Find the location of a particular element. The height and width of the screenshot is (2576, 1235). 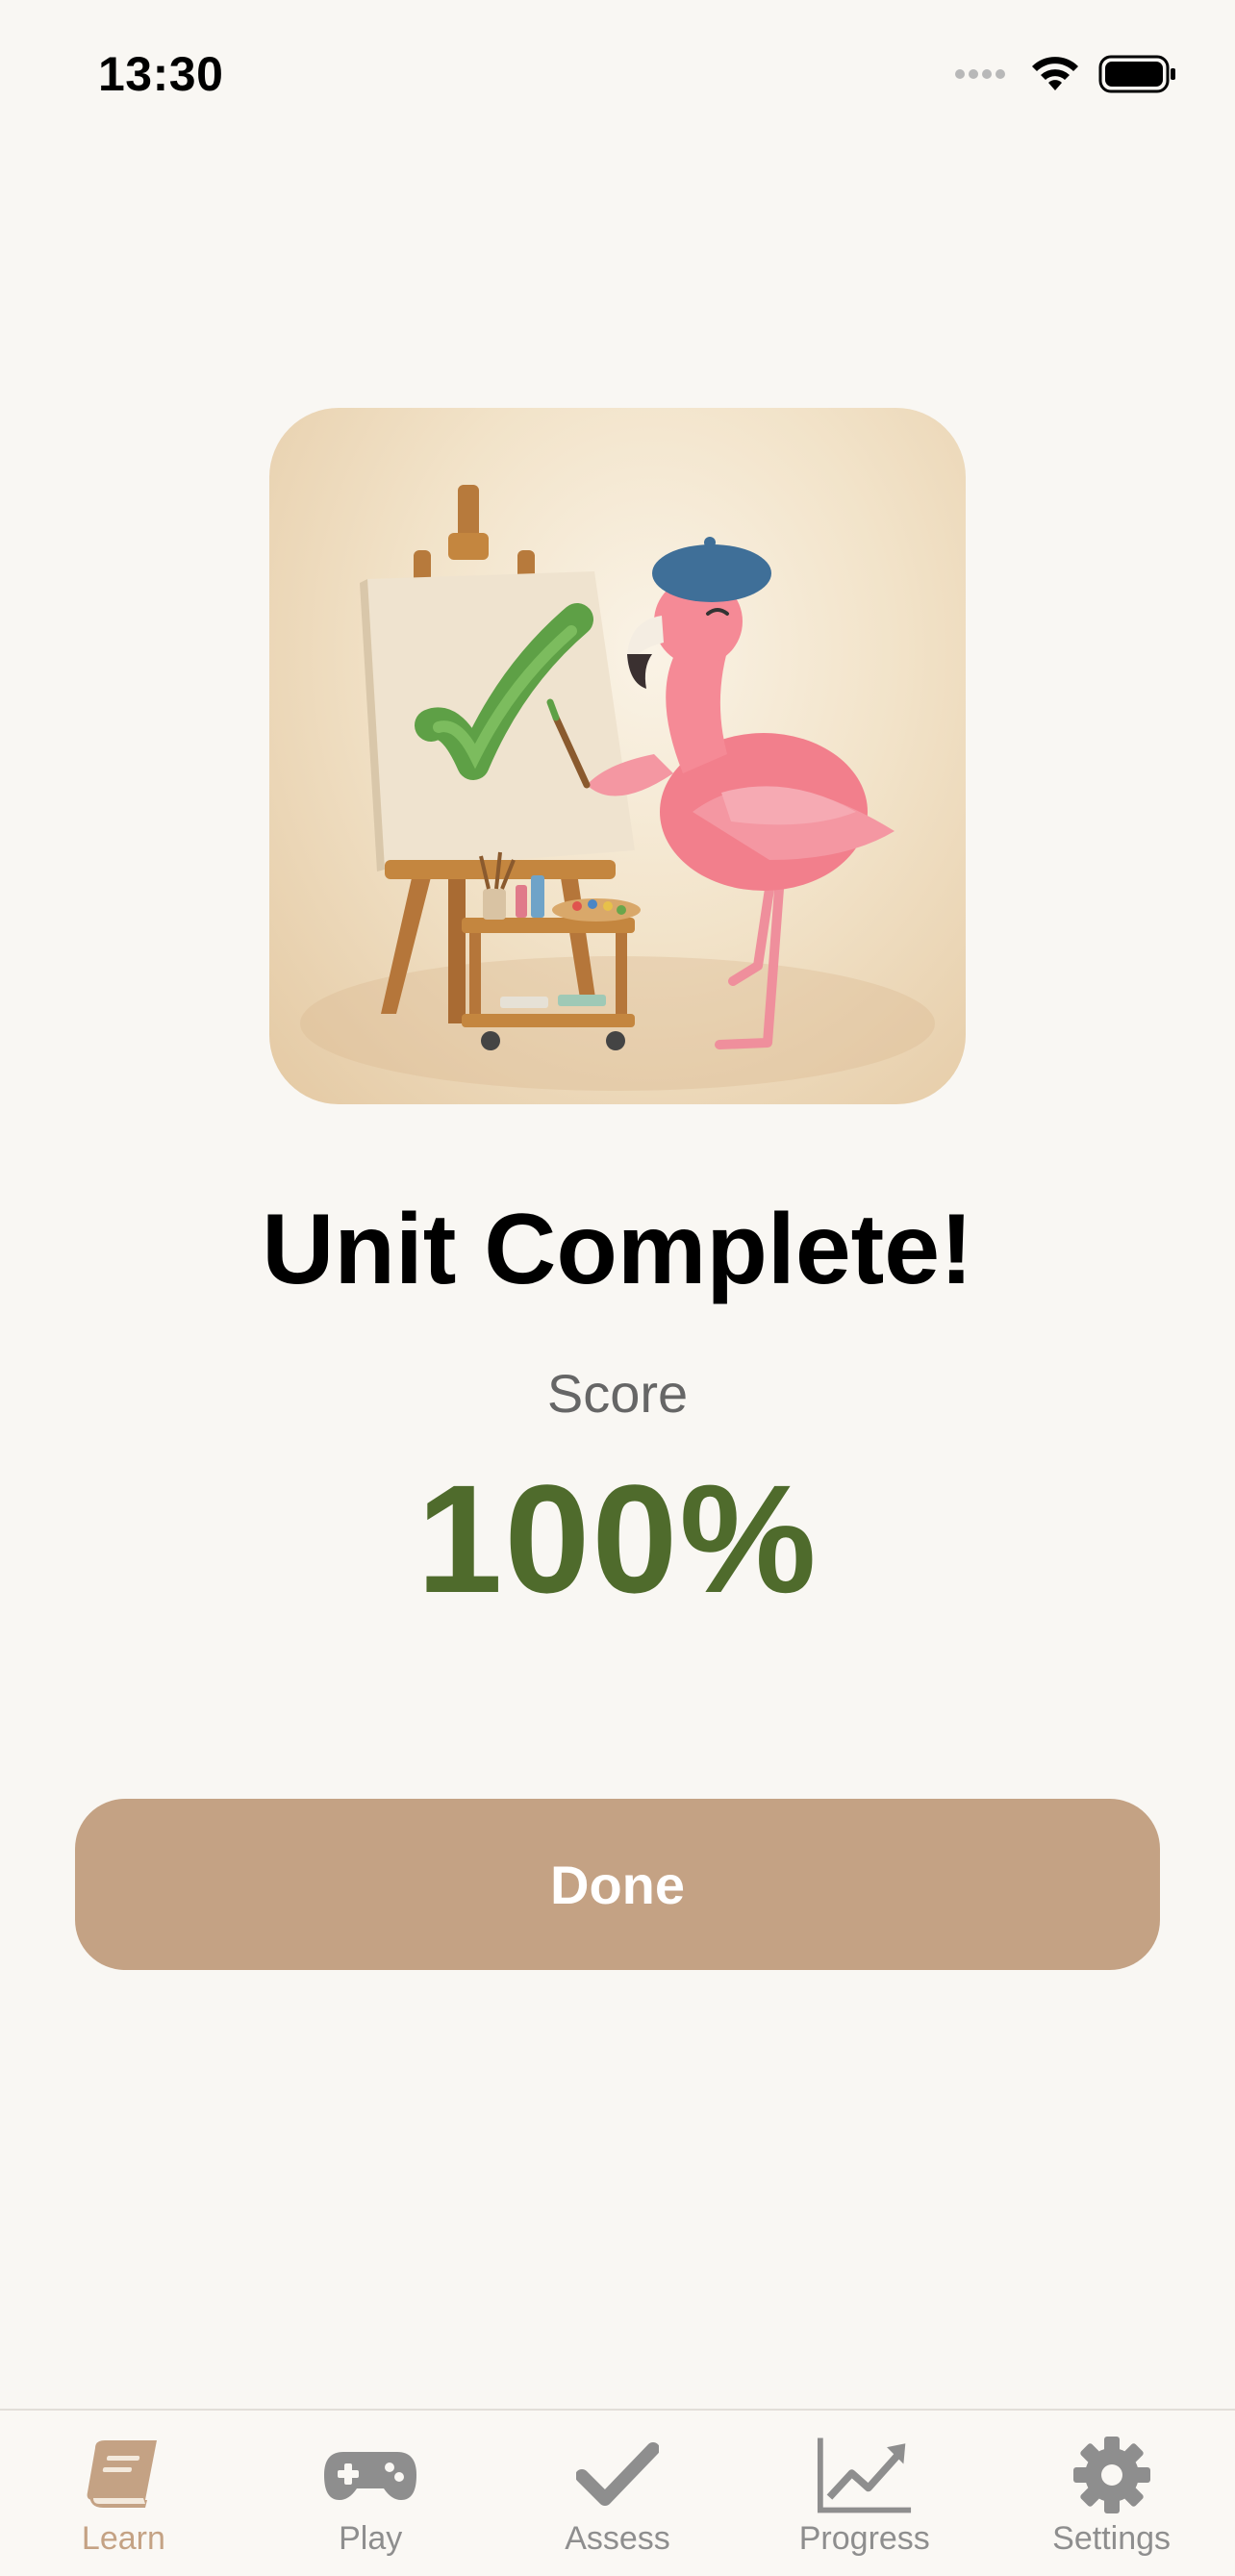

status-time: 13:30 is located at coordinates (161, 74).